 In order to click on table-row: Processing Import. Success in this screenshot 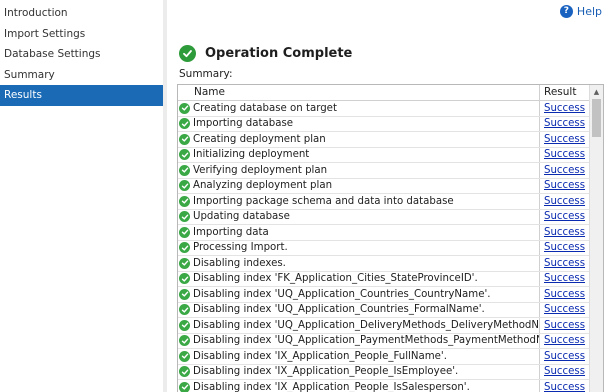, I will do `click(390, 248)`.